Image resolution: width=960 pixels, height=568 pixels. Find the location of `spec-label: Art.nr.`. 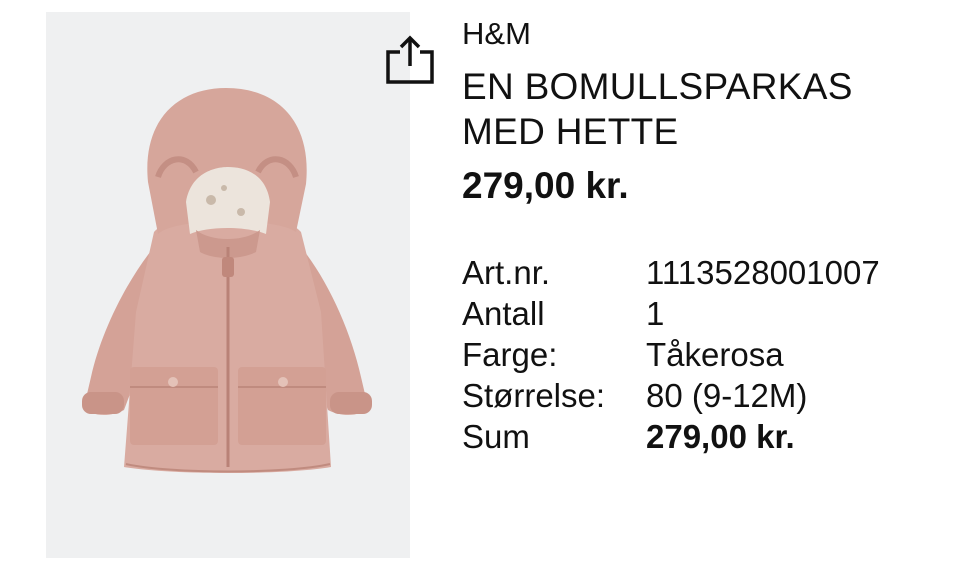

spec-label: Art.nr. is located at coordinates (506, 272).